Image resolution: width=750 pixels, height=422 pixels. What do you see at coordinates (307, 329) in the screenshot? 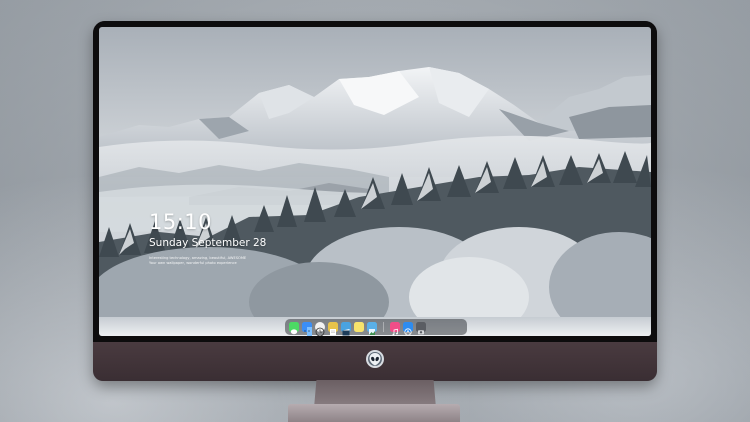
I see `finder-icon` at bounding box center [307, 329].